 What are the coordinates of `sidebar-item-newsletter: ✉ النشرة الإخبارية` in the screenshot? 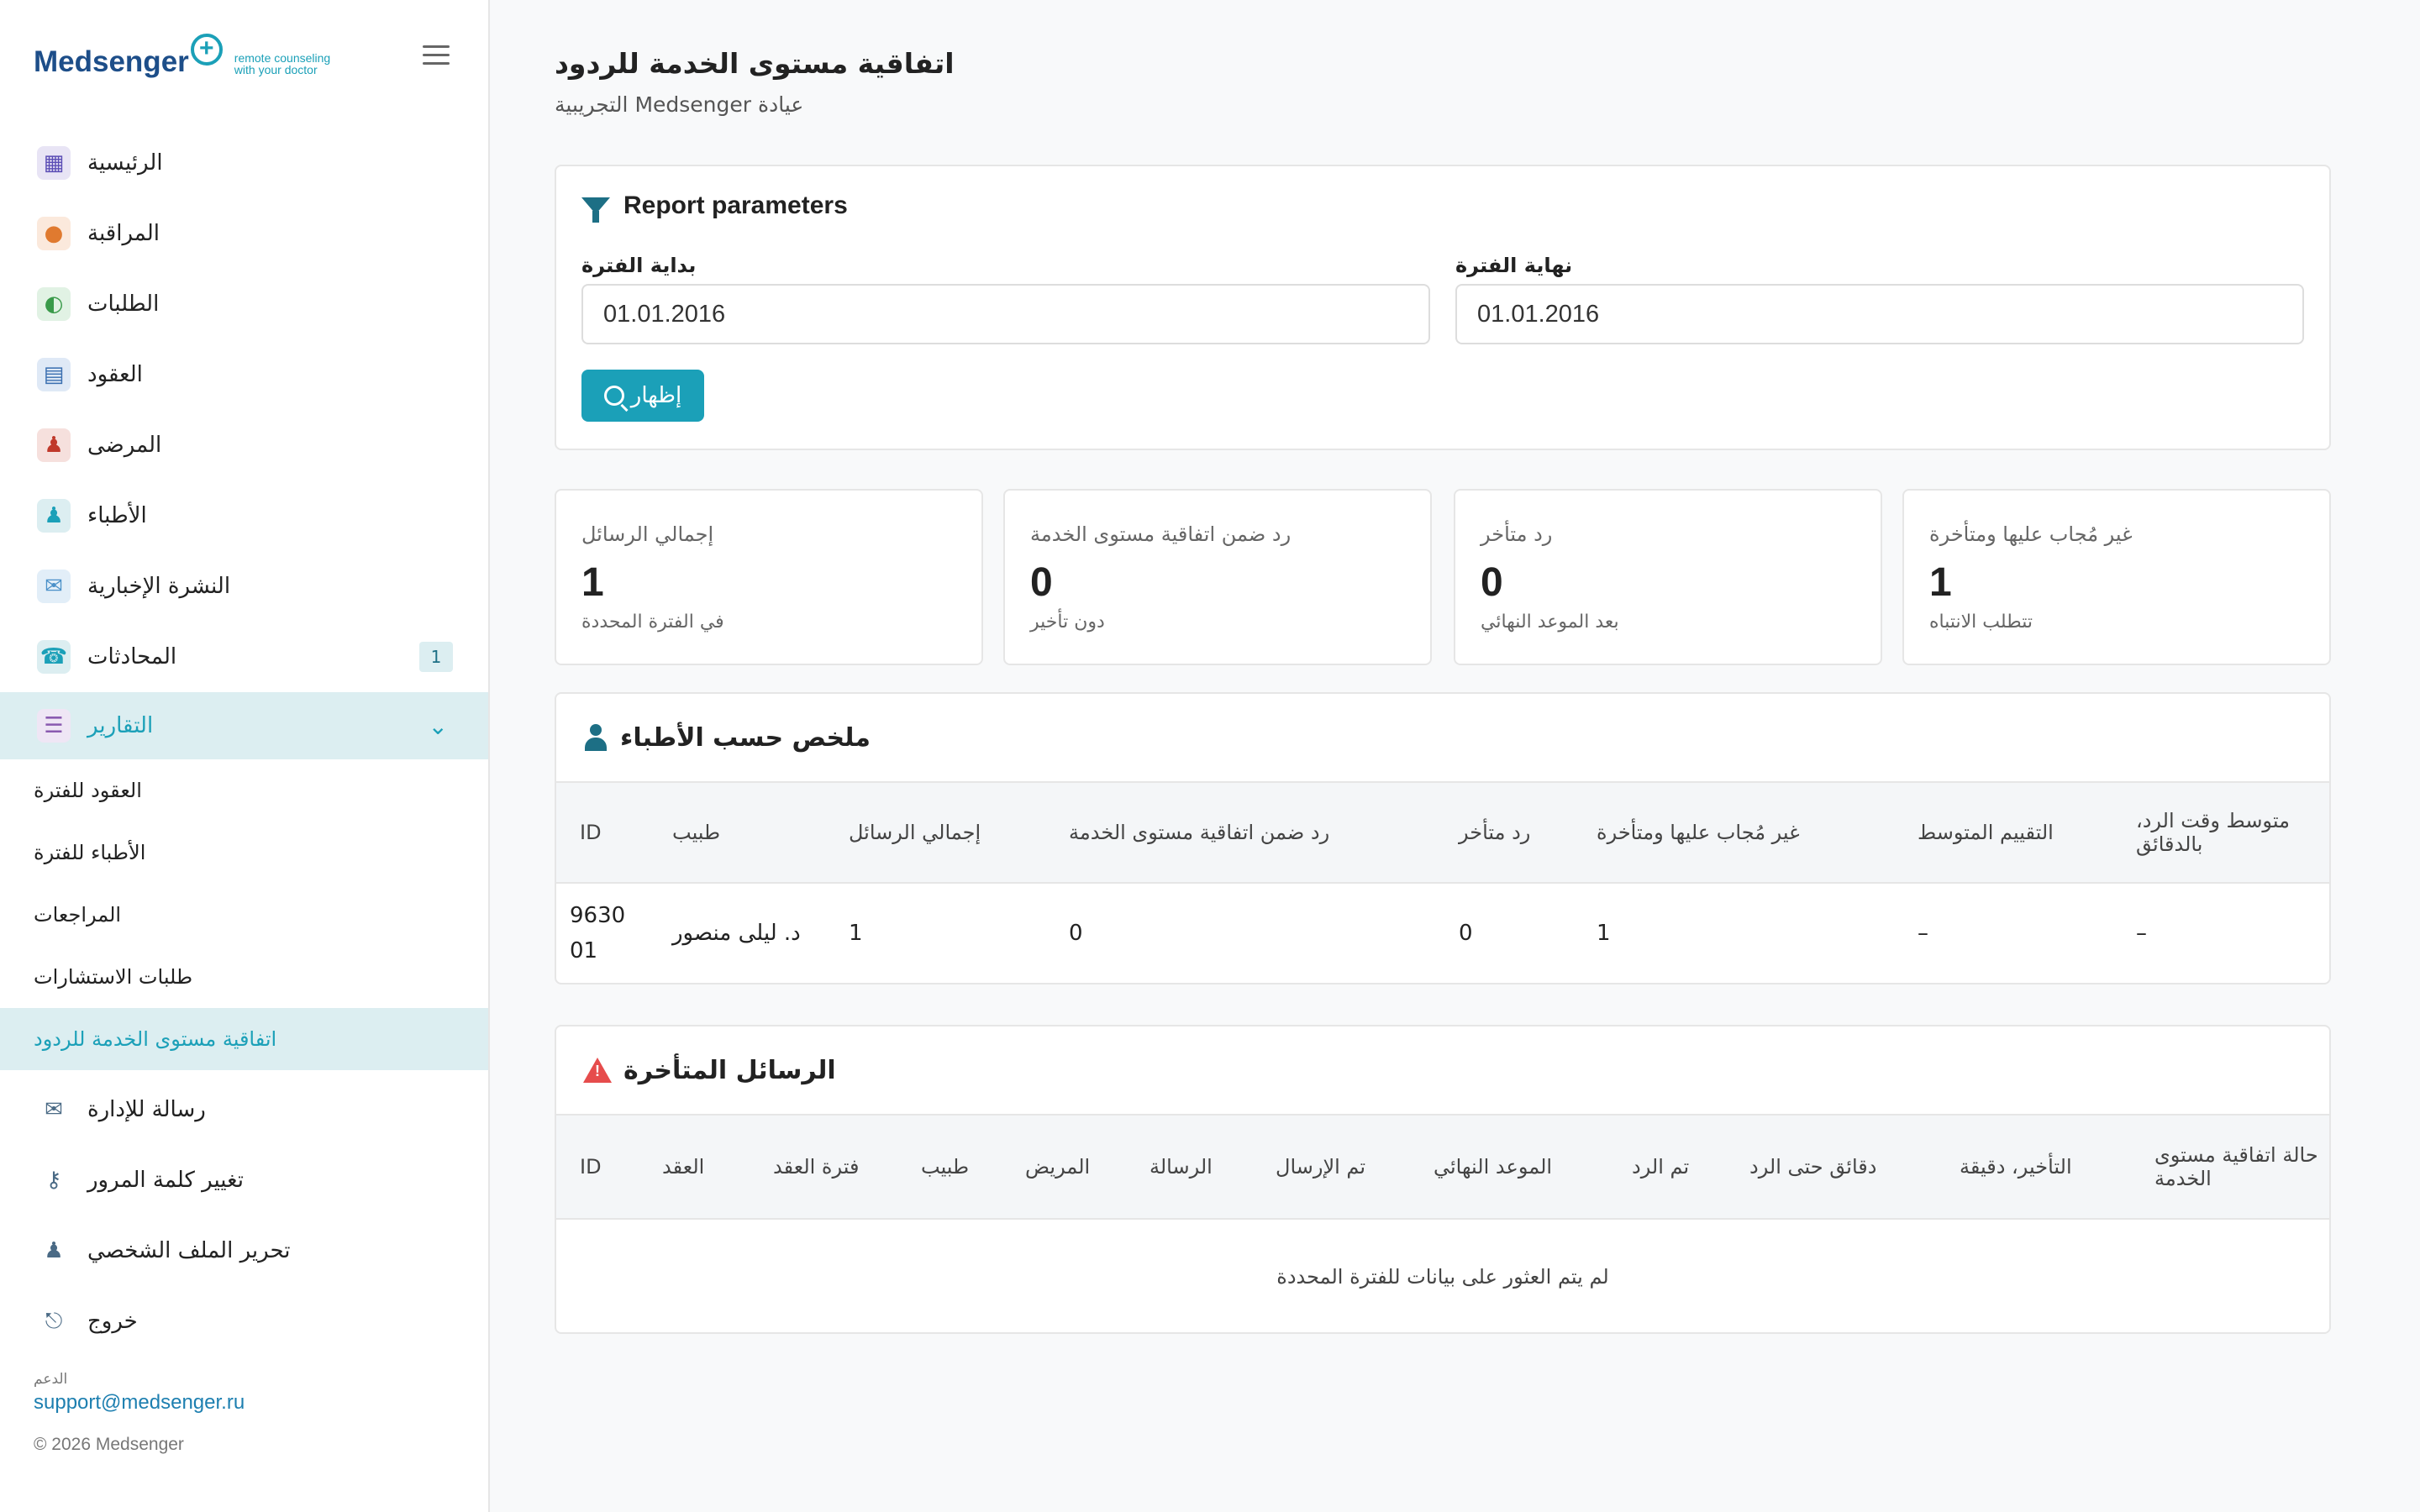 It's located at (244, 586).